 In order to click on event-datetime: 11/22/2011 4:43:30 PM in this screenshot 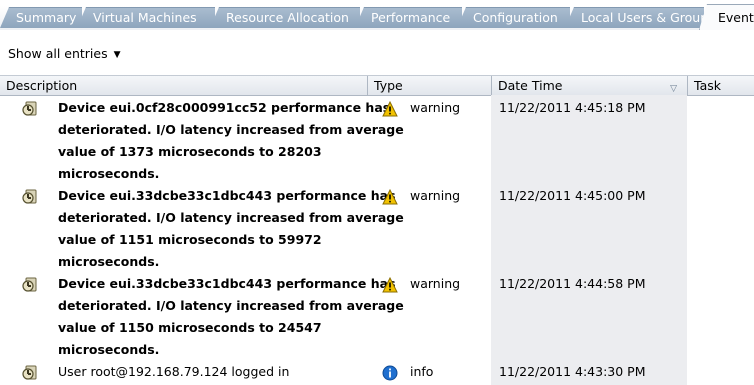, I will do `click(572, 371)`.